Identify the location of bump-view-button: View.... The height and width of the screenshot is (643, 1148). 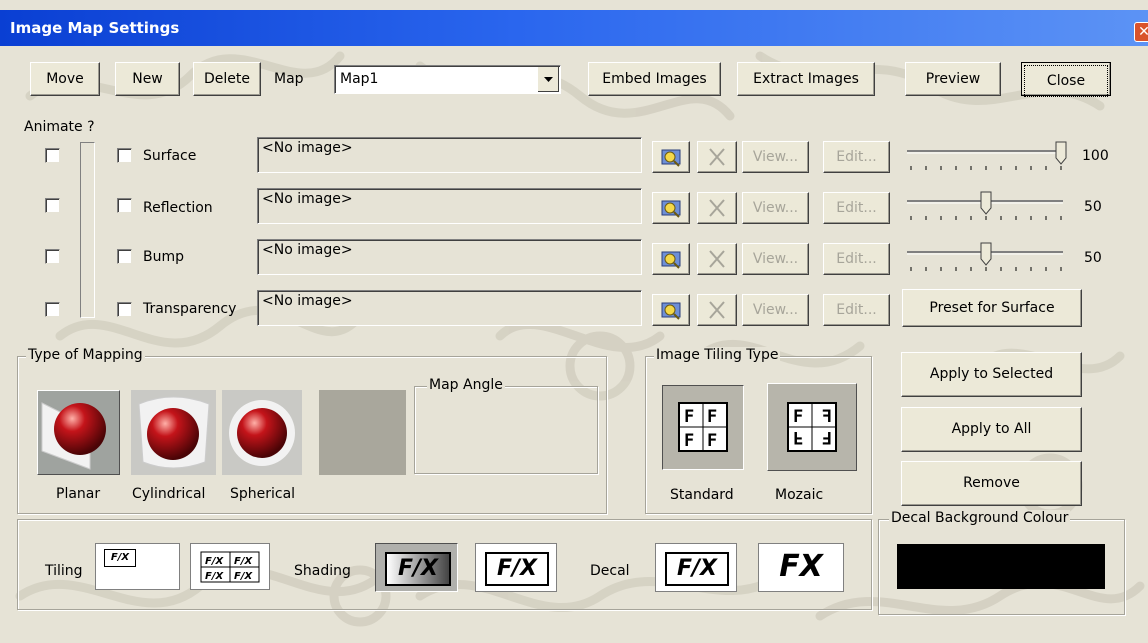
(775, 259).